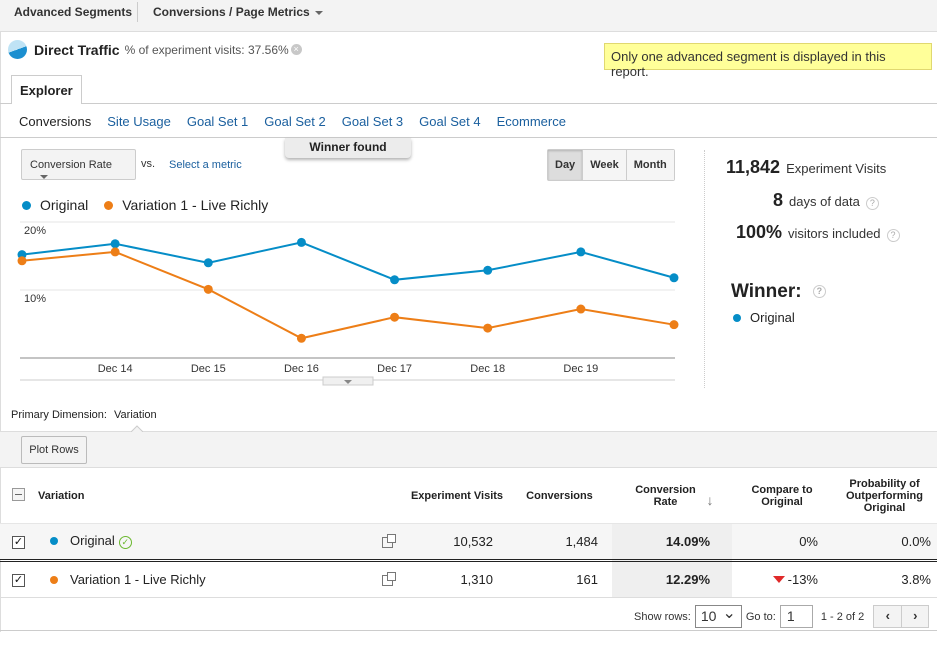 The height and width of the screenshot is (646, 937). What do you see at coordinates (604, 165) in the screenshot?
I see `period-week-button: Week` at bounding box center [604, 165].